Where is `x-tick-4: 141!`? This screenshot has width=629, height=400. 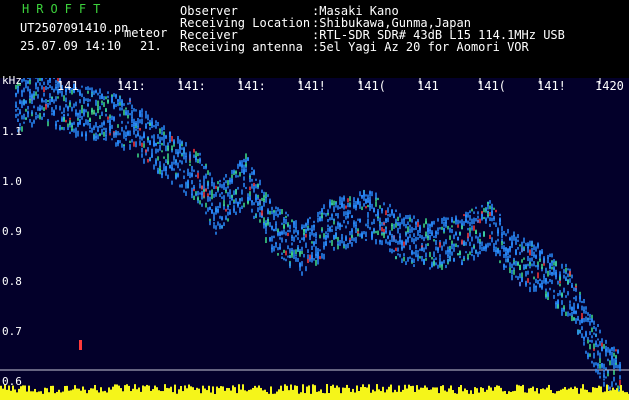 x-tick-4: 141! is located at coordinates (311, 86).